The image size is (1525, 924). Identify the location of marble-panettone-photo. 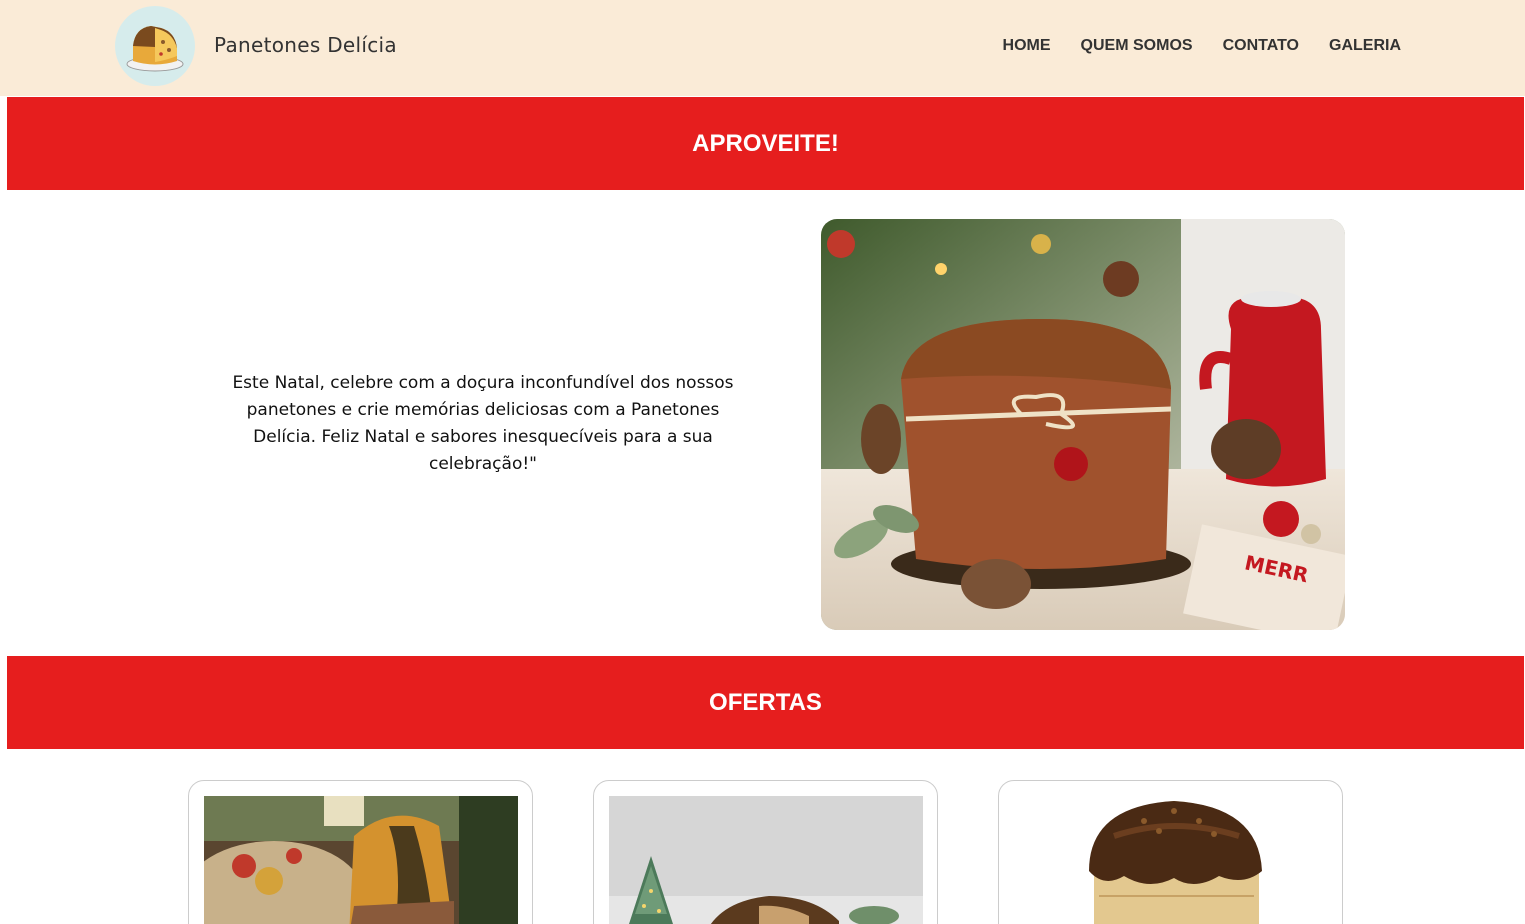
(361, 860).